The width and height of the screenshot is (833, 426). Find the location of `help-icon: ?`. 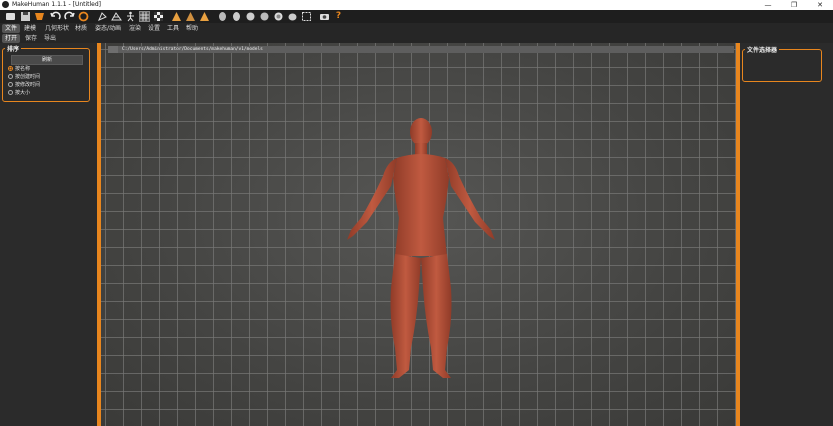

help-icon: ? is located at coordinates (338, 16).